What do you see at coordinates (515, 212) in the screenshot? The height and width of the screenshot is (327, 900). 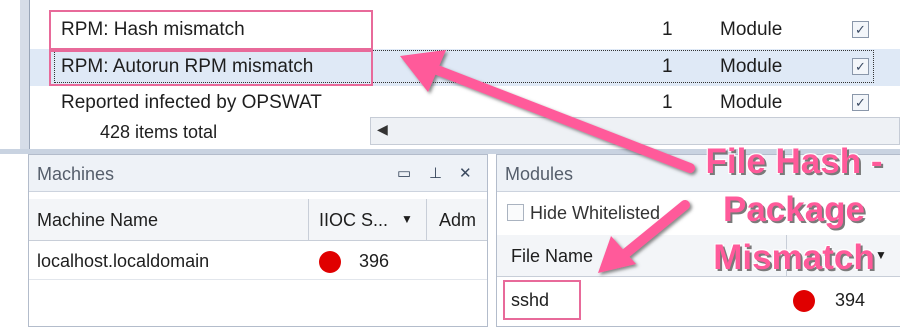 I see `hide-whitelisted-checkbox` at bounding box center [515, 212].